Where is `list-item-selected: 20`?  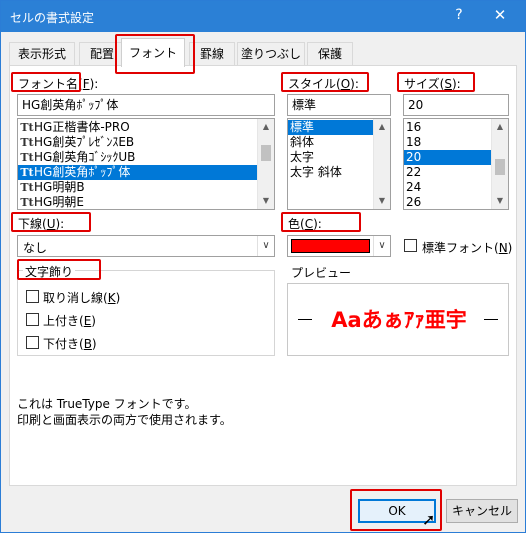
list-item-selected: 20 is located at coordinates (447, 157).